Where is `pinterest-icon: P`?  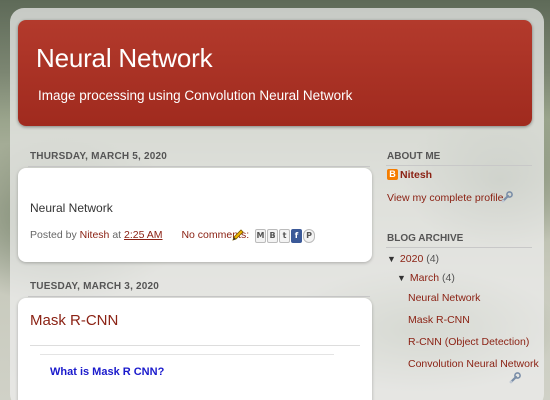 pinterest-icon: P is located at coordinates (309, 236).